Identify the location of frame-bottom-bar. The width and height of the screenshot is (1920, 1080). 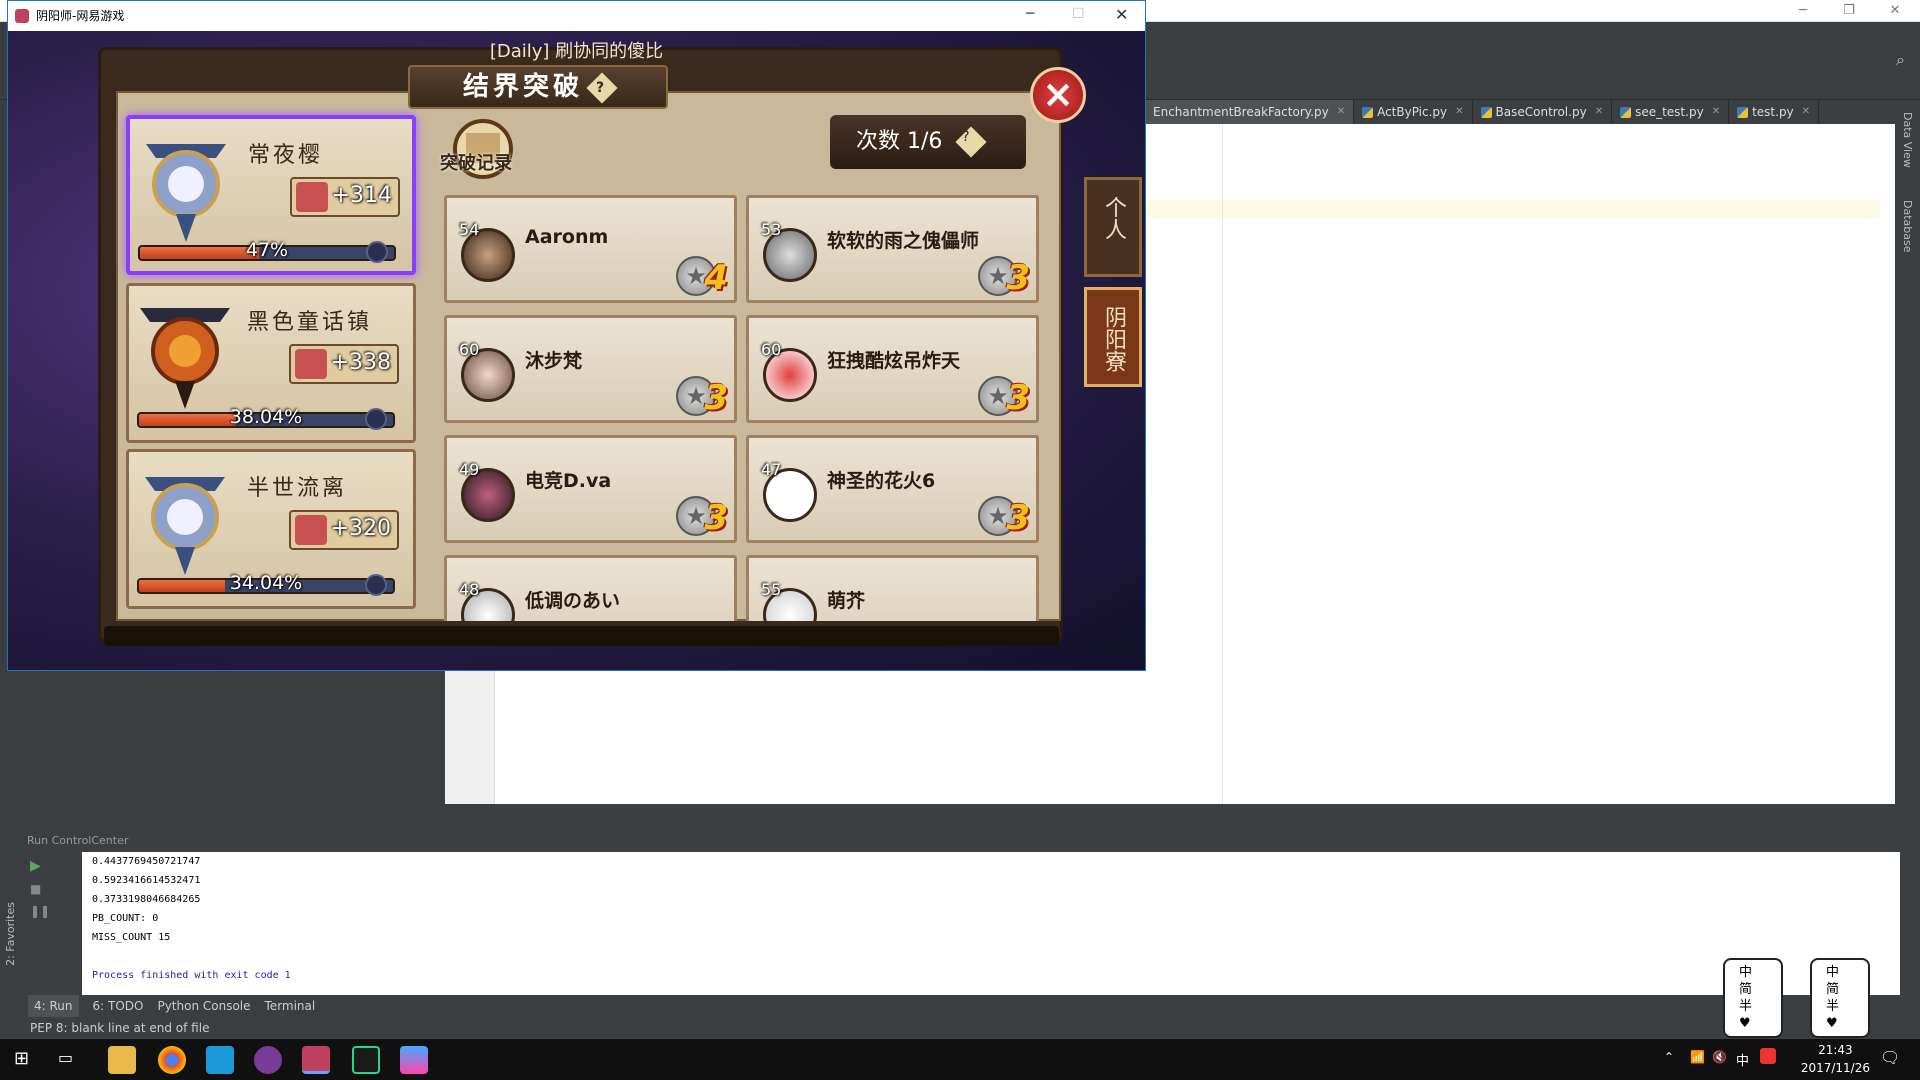
(581, 636).